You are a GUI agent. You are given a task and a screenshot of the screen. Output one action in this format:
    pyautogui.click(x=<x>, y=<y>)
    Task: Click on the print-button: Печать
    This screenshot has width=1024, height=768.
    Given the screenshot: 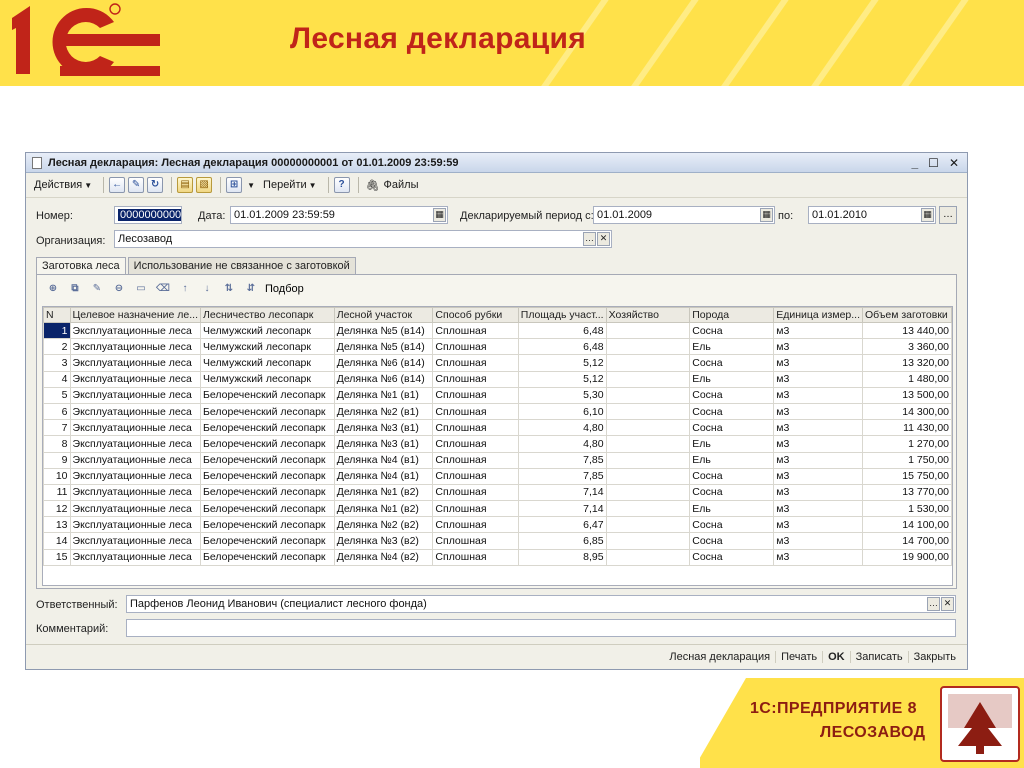 What is the action you would take?
    pyautogui.click(x=800, y=657)
    